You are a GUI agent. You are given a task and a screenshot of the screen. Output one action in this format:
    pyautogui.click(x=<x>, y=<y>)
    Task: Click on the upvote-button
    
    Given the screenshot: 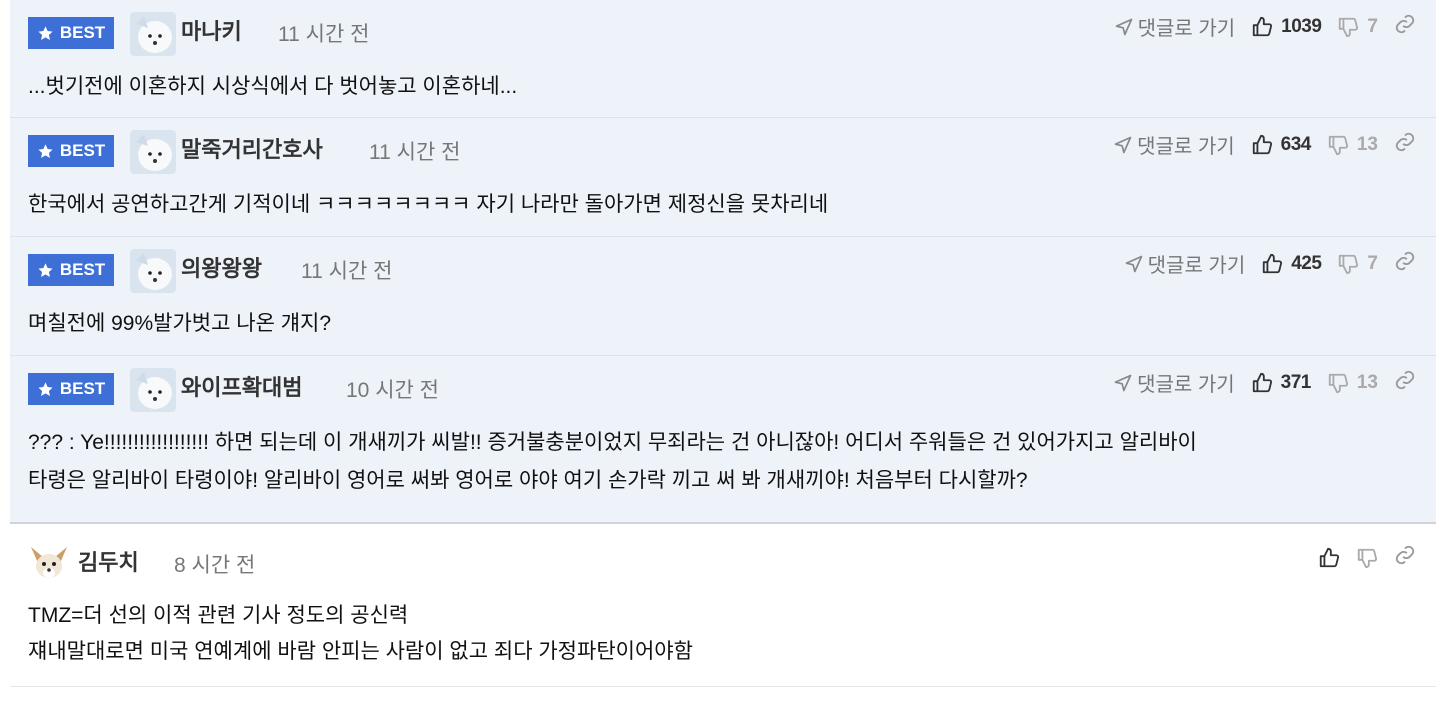 What is the action you would take?
    pyautogui.click(x=1329, y=558)
    